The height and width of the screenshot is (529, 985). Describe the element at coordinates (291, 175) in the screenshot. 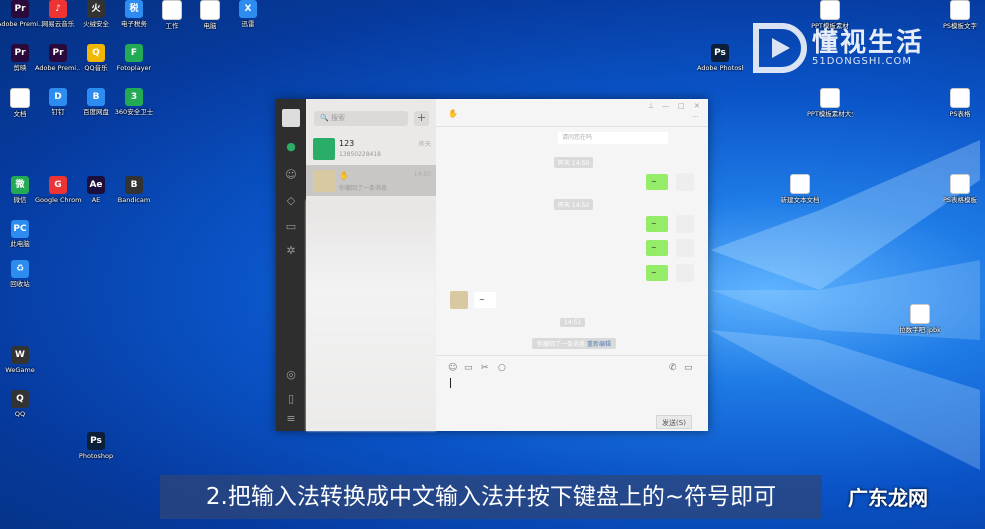

I see `contacts-icon: ☺` at that location.